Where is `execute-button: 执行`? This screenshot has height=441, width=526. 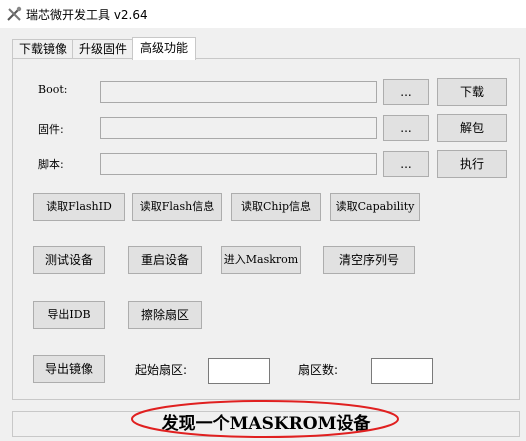 execute-button: 执行 is located at coordinates (472, 164).